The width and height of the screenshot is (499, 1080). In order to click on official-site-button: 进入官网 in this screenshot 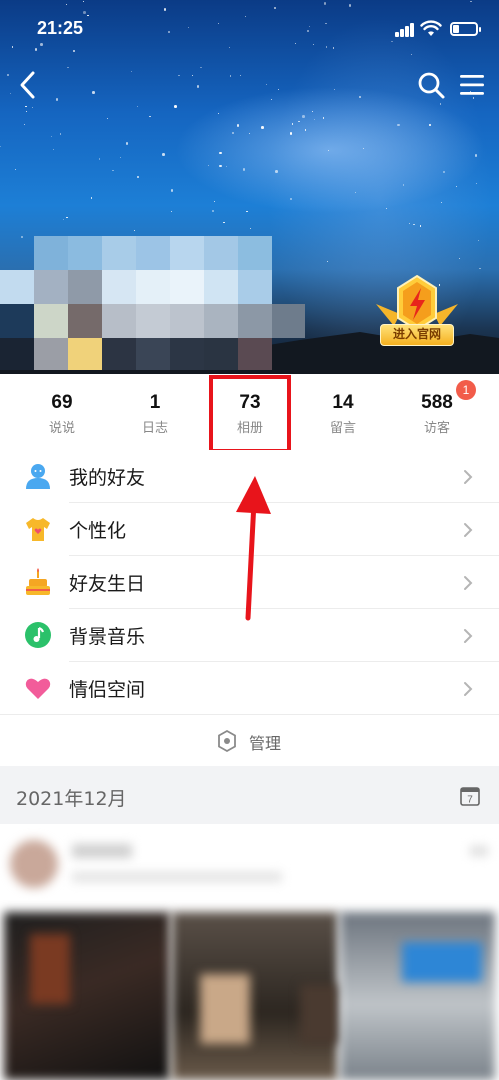, I will do `click(417, 335)`.